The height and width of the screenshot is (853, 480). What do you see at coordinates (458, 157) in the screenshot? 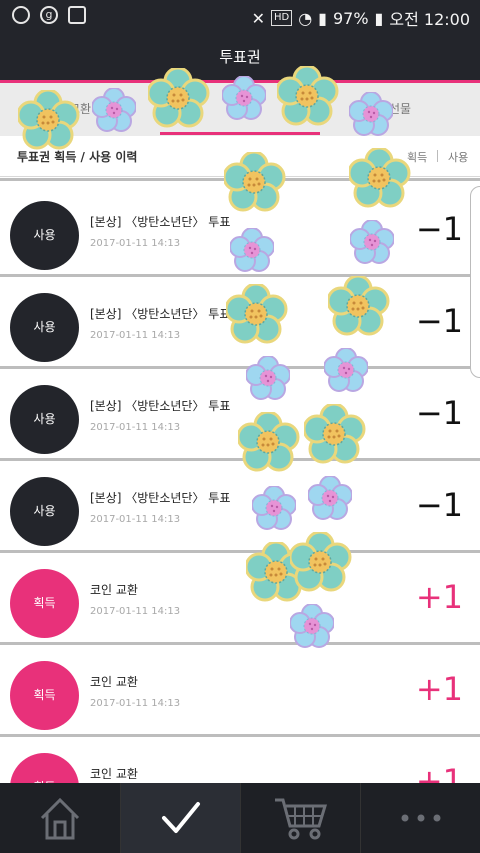
I see `filter-use-button: 사용` at bounding box center [458, 157].